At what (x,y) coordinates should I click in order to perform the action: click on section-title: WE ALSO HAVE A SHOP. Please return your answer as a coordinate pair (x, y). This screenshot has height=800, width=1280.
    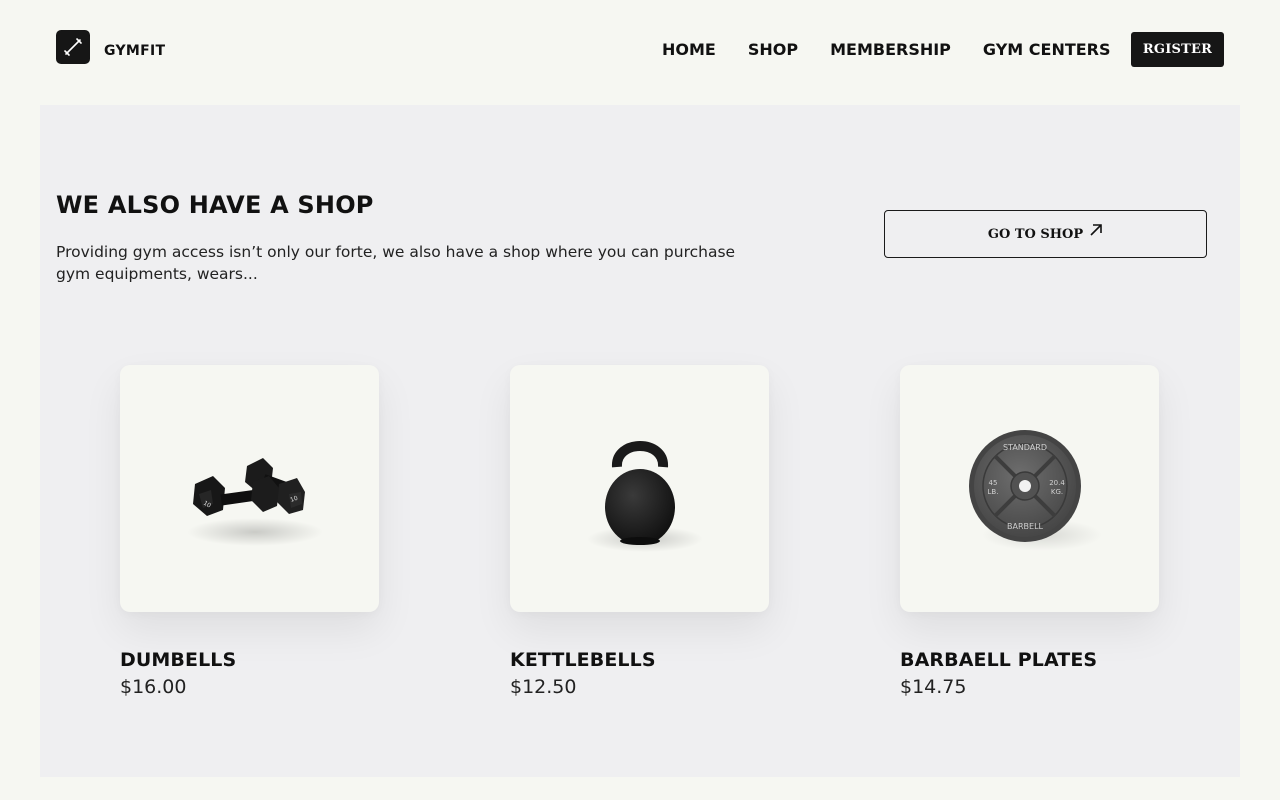
    Looking at the image, I should click on (215, 205).